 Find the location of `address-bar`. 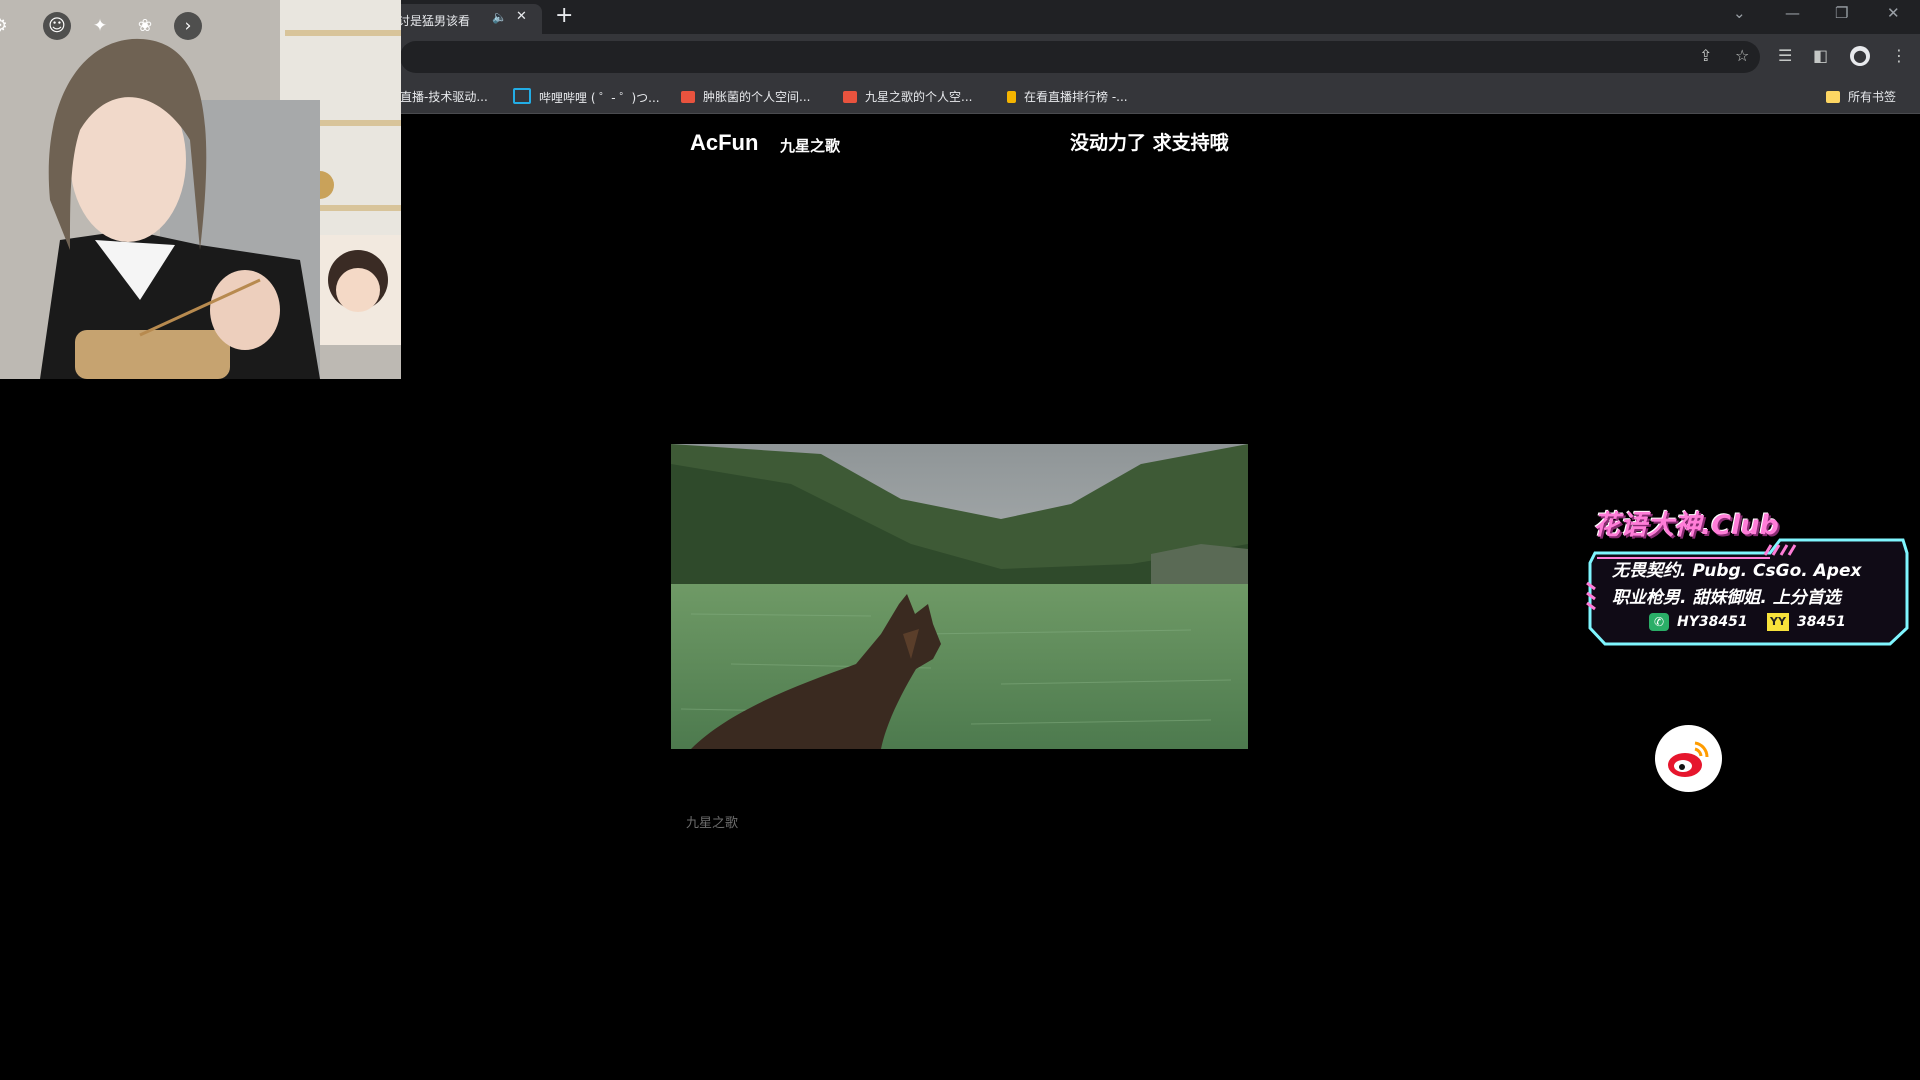

address-bar is located at coordinates (1080, 57).